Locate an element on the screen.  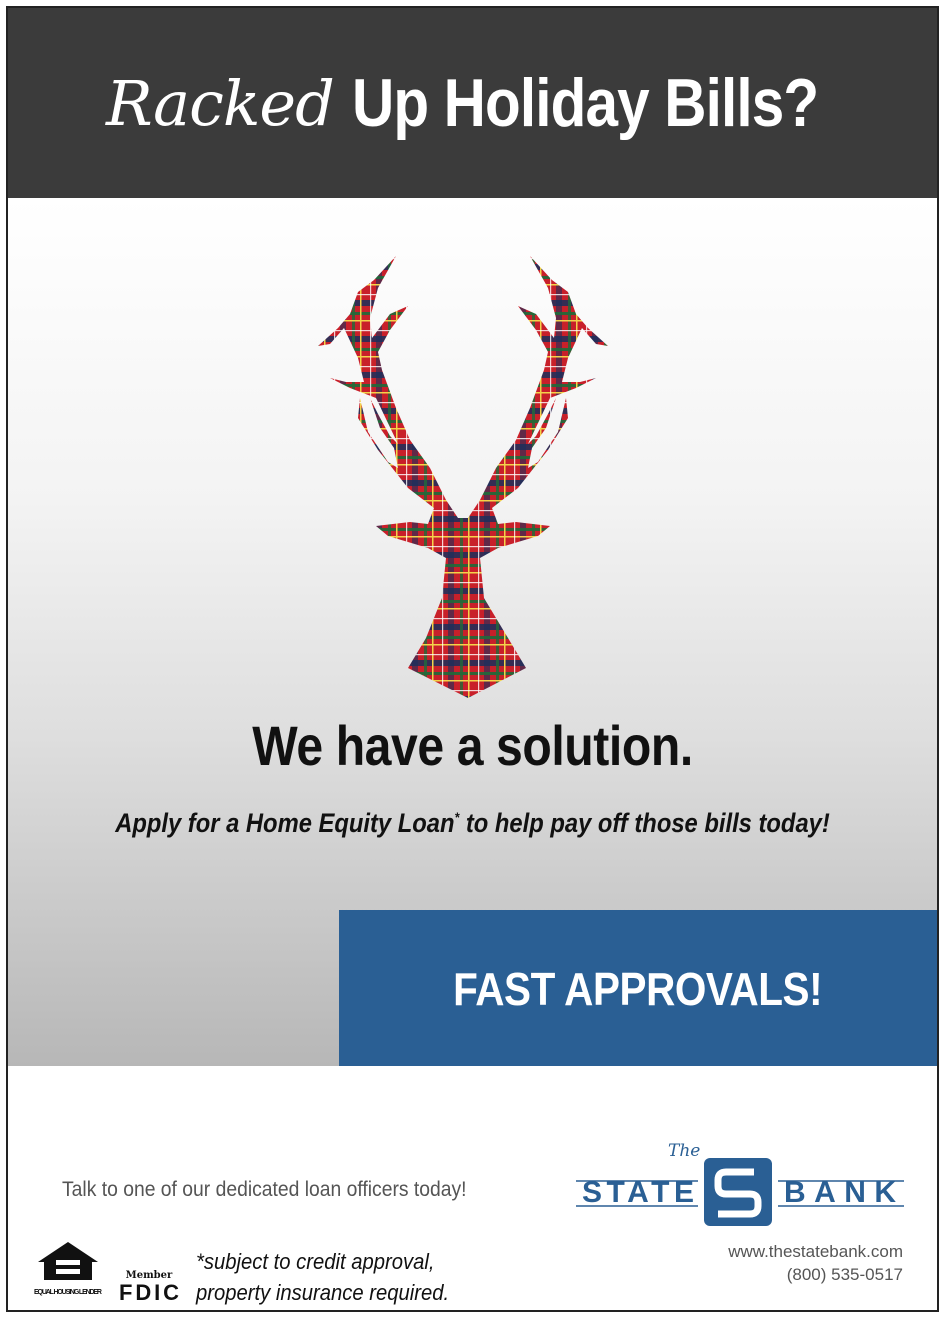
ehl-text: EQUAL HOUSING LENDER is located at coordinates (68, 1292).